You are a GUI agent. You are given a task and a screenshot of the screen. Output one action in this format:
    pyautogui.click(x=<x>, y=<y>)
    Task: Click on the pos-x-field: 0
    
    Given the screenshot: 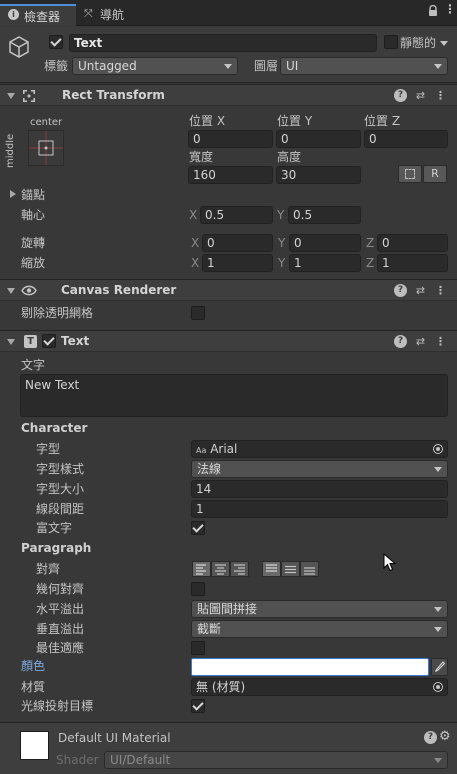 What is the action you would take?
    pyautogui.click(x=230, y=139)
    